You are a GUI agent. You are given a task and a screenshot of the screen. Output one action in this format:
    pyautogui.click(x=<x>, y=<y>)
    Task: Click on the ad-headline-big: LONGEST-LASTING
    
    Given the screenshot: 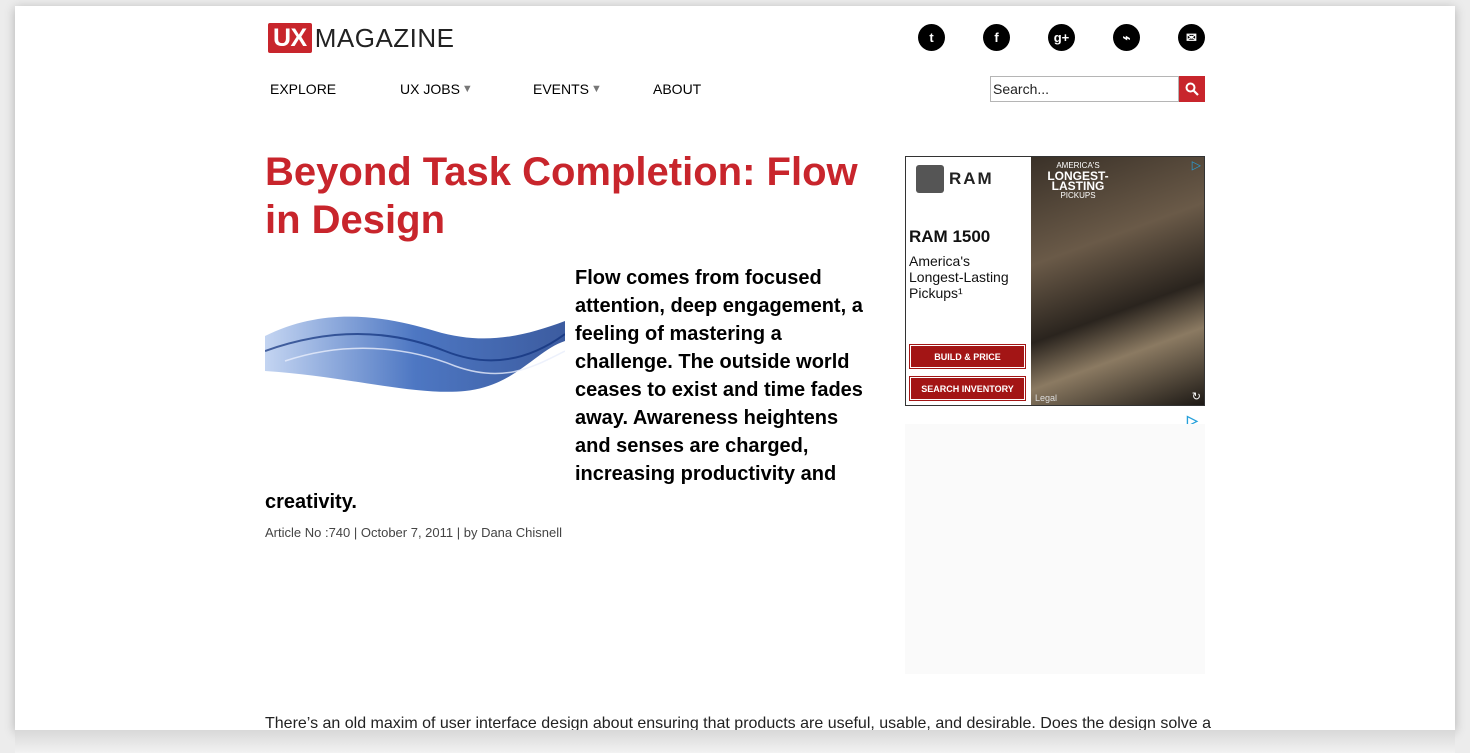 What is the action you would take?
    pyautogui.click(x=1078, y=181)
    